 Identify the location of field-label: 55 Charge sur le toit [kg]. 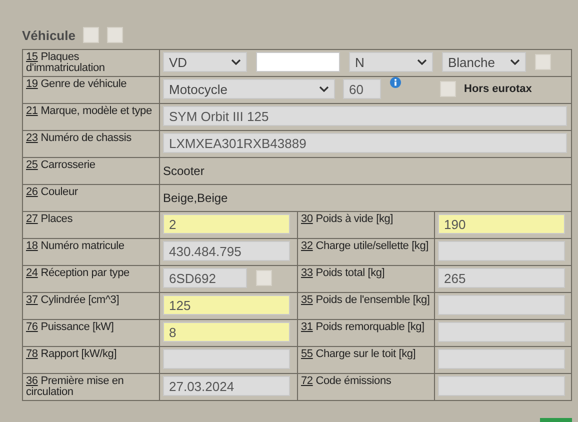
(358, 354).